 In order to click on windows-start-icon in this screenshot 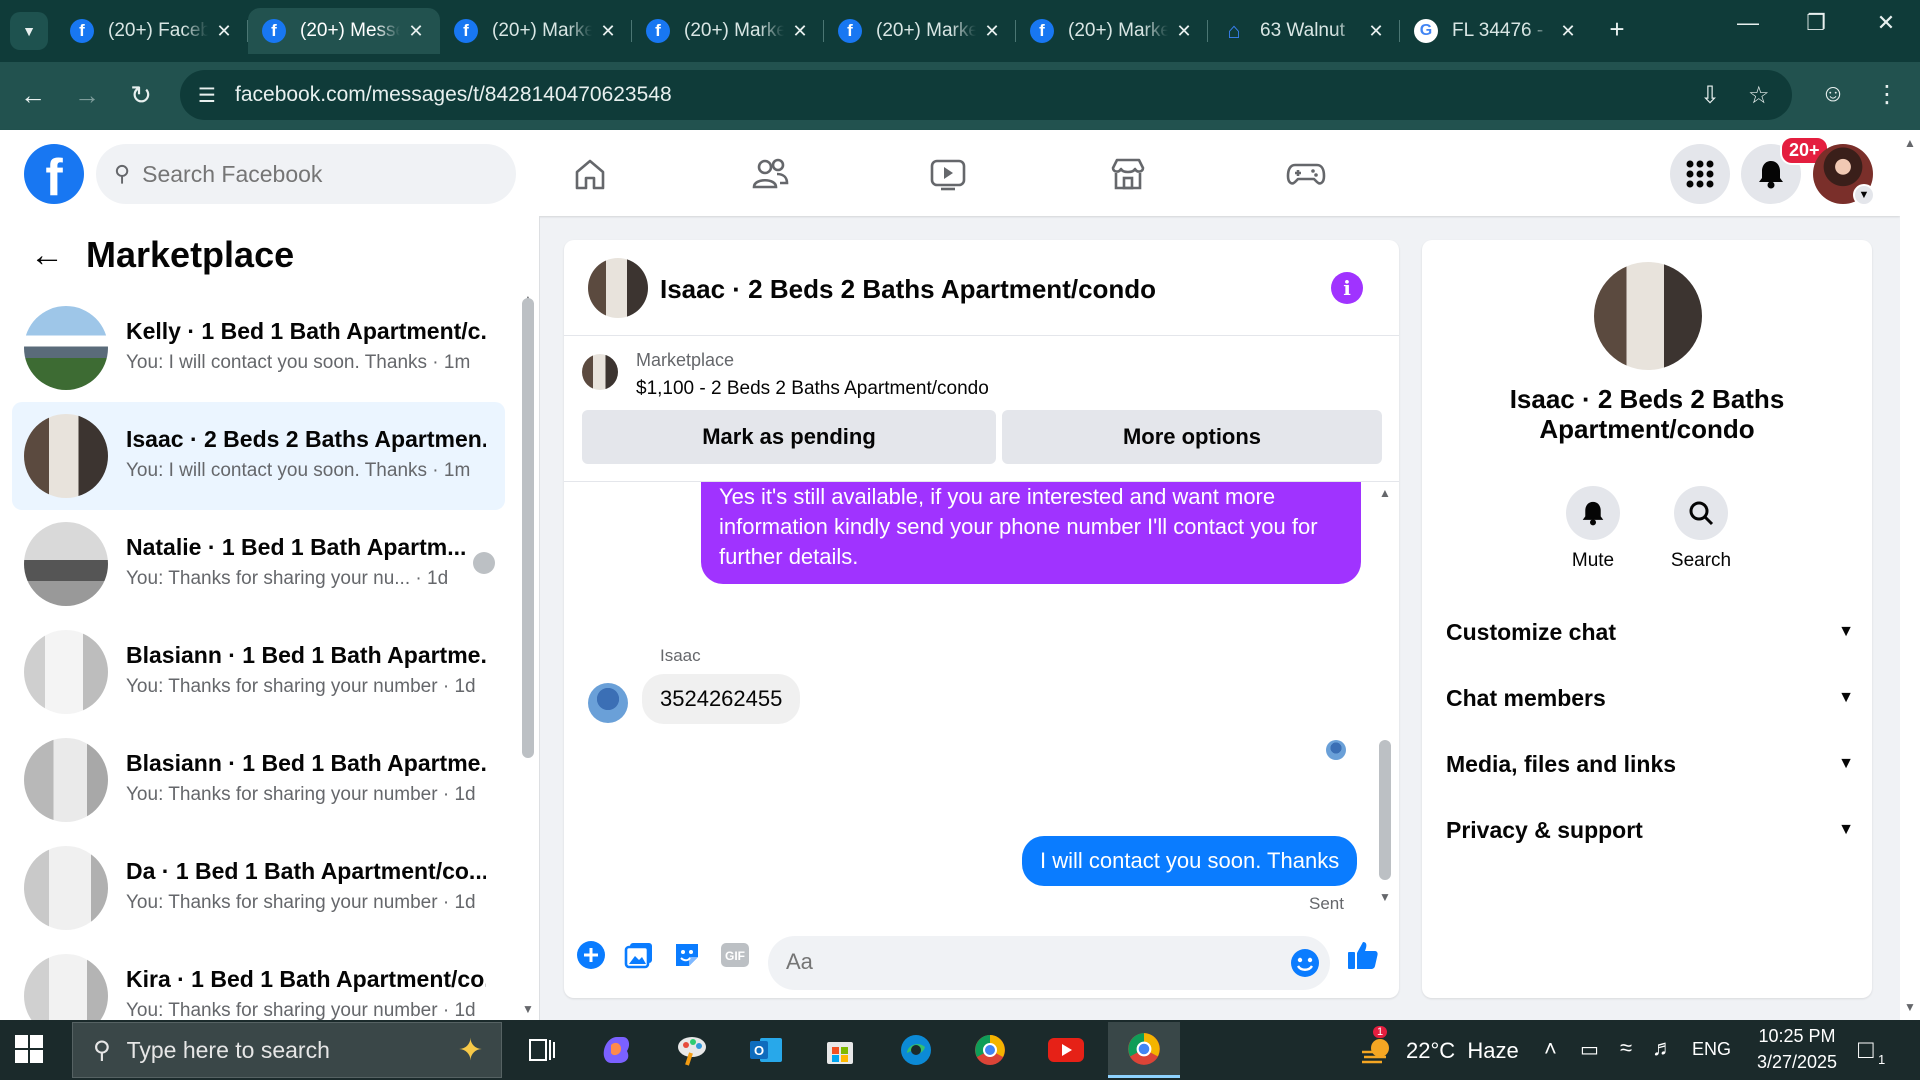, I will do `click(29, 1049)`.